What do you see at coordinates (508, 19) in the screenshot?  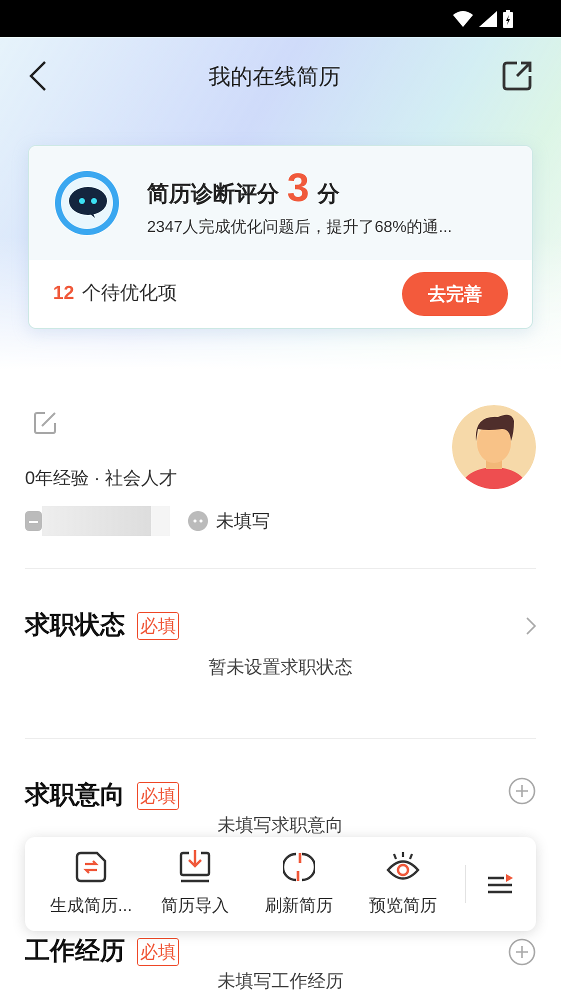 I see `battery-icon` at bounding box center [508, 19].